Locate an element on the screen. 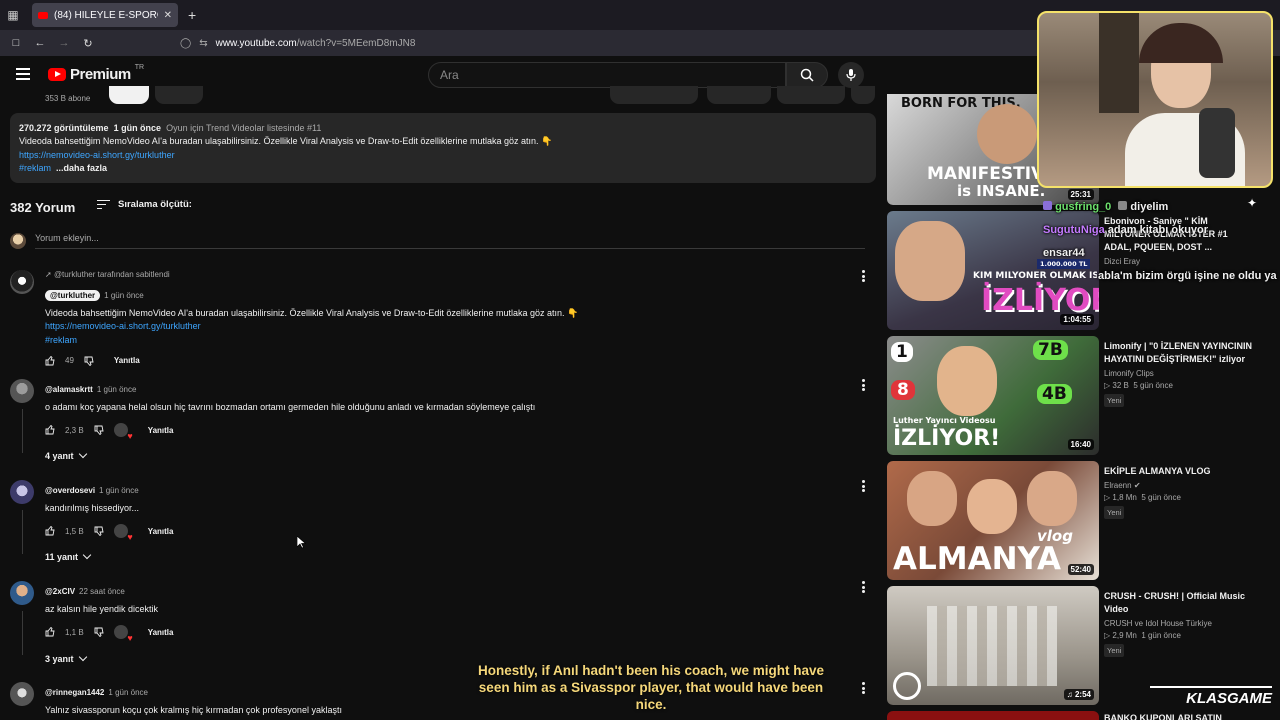 The height and width of the screenshot is (720, 1280). browser-tab-active: (84) HİLEYLE E-SPORCU OLDUM ✕ is located at coordinates (105, 15).